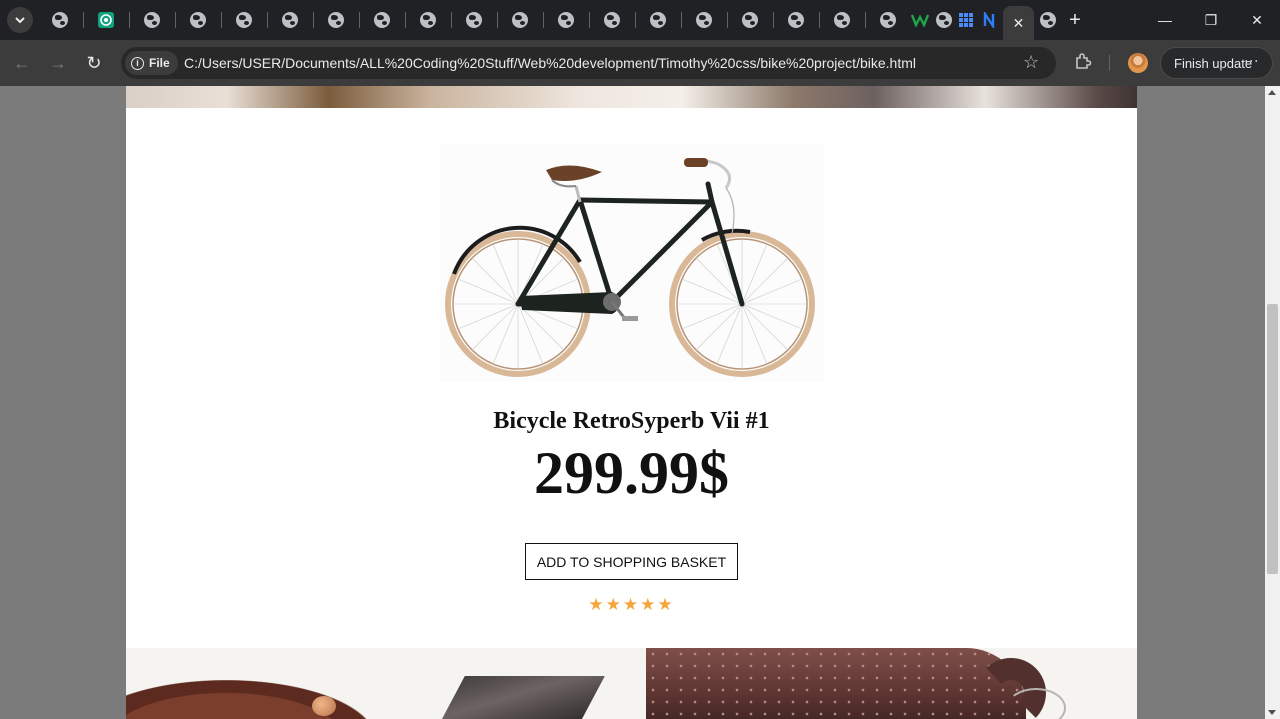 The width and height of the screenshot is (1280, 719). Describe the element at coordinates (137, 63) in the screenshot. I see `info-icon: i` at that location.